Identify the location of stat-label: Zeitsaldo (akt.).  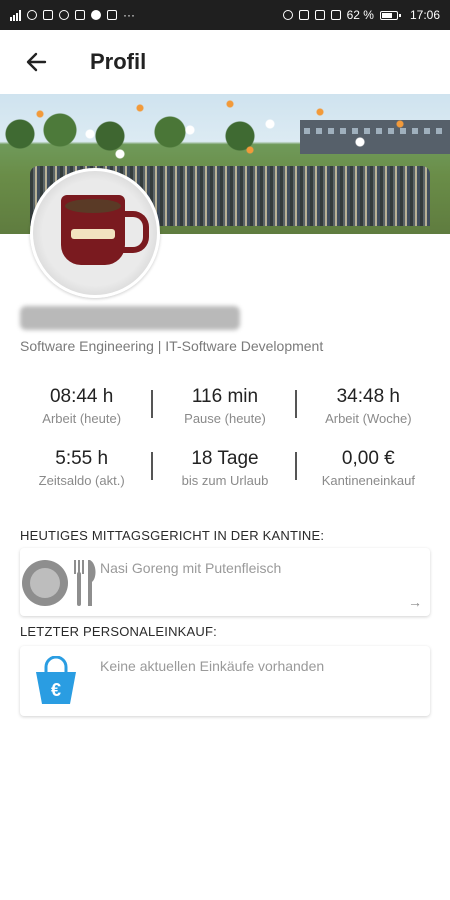
(81, 480).